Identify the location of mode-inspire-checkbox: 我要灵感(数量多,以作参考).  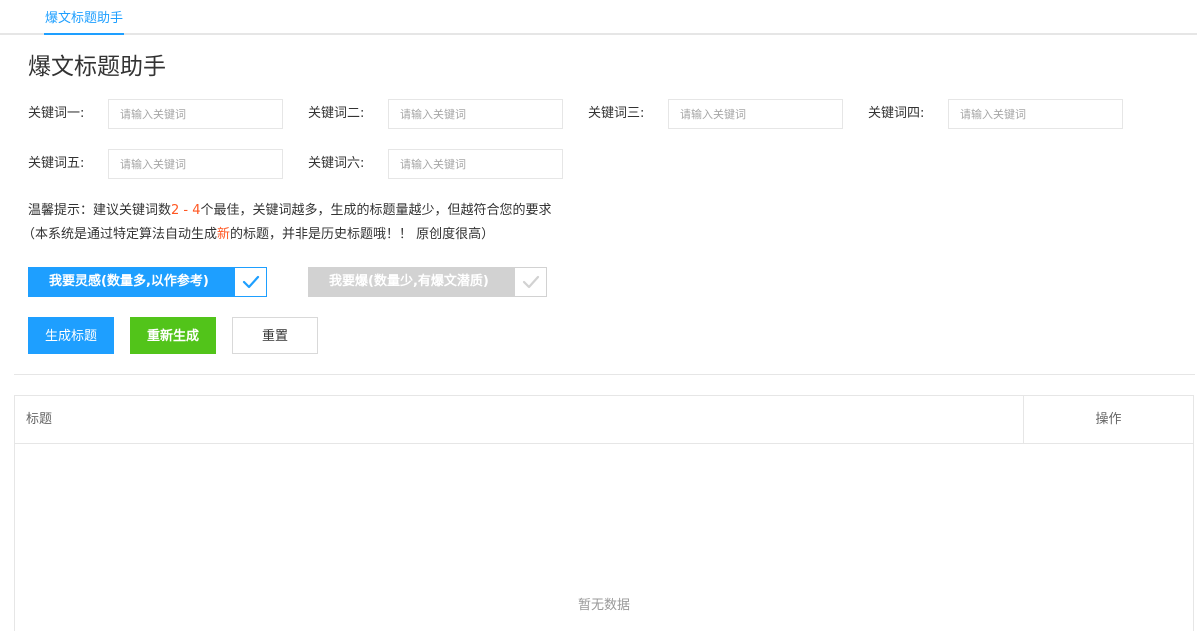
(147, 282).